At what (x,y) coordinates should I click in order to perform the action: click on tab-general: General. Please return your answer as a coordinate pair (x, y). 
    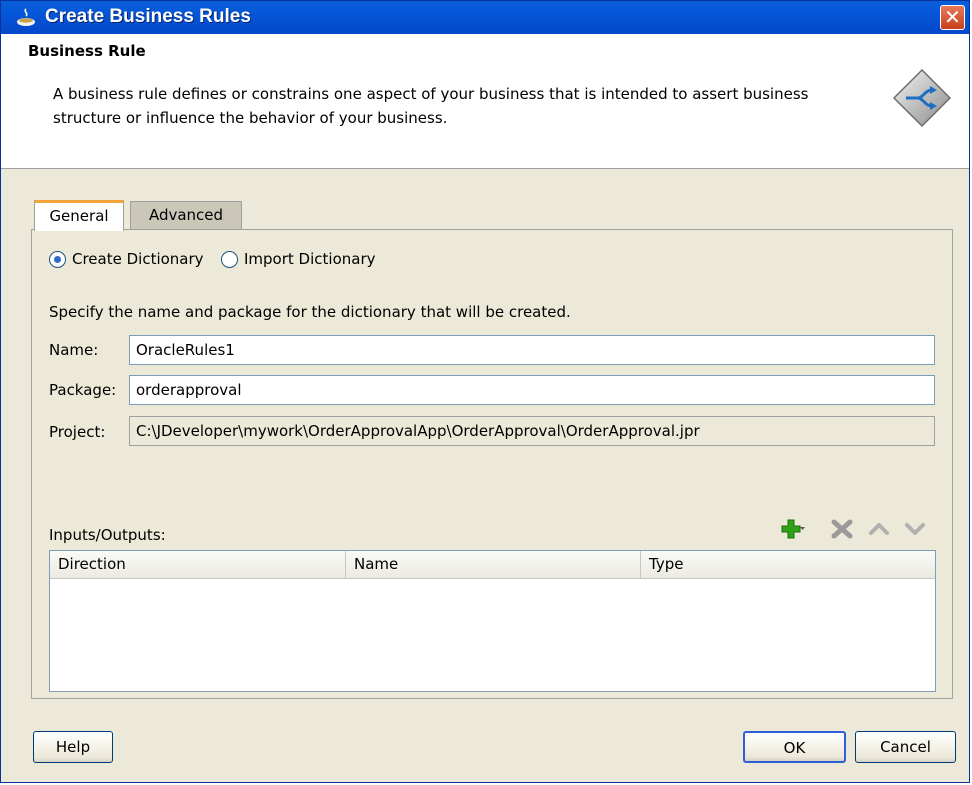
    Looking at the image, I should click on (79, 215).